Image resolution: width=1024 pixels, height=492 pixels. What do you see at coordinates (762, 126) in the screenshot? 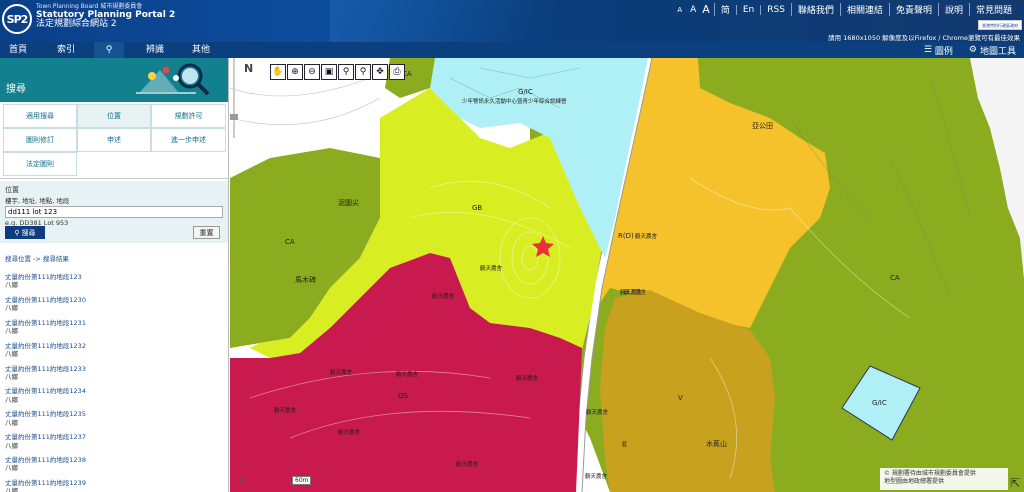
I see `label-ya-gong: 亞公田` at bounding box center [762, 126].